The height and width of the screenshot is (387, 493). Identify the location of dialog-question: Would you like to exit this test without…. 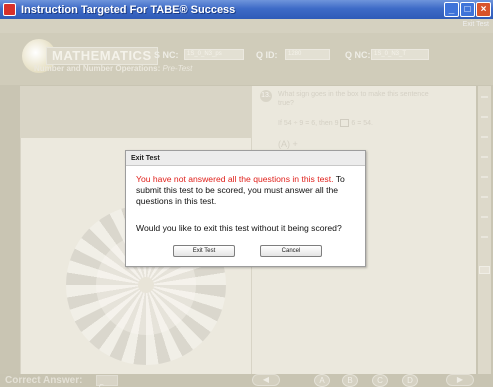
(239, 228).